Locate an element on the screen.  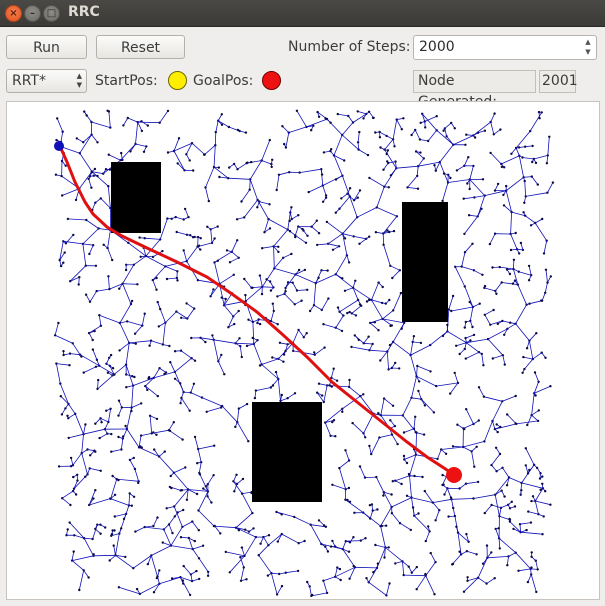
reset-button: Reset is located at coordinates (140, 47).